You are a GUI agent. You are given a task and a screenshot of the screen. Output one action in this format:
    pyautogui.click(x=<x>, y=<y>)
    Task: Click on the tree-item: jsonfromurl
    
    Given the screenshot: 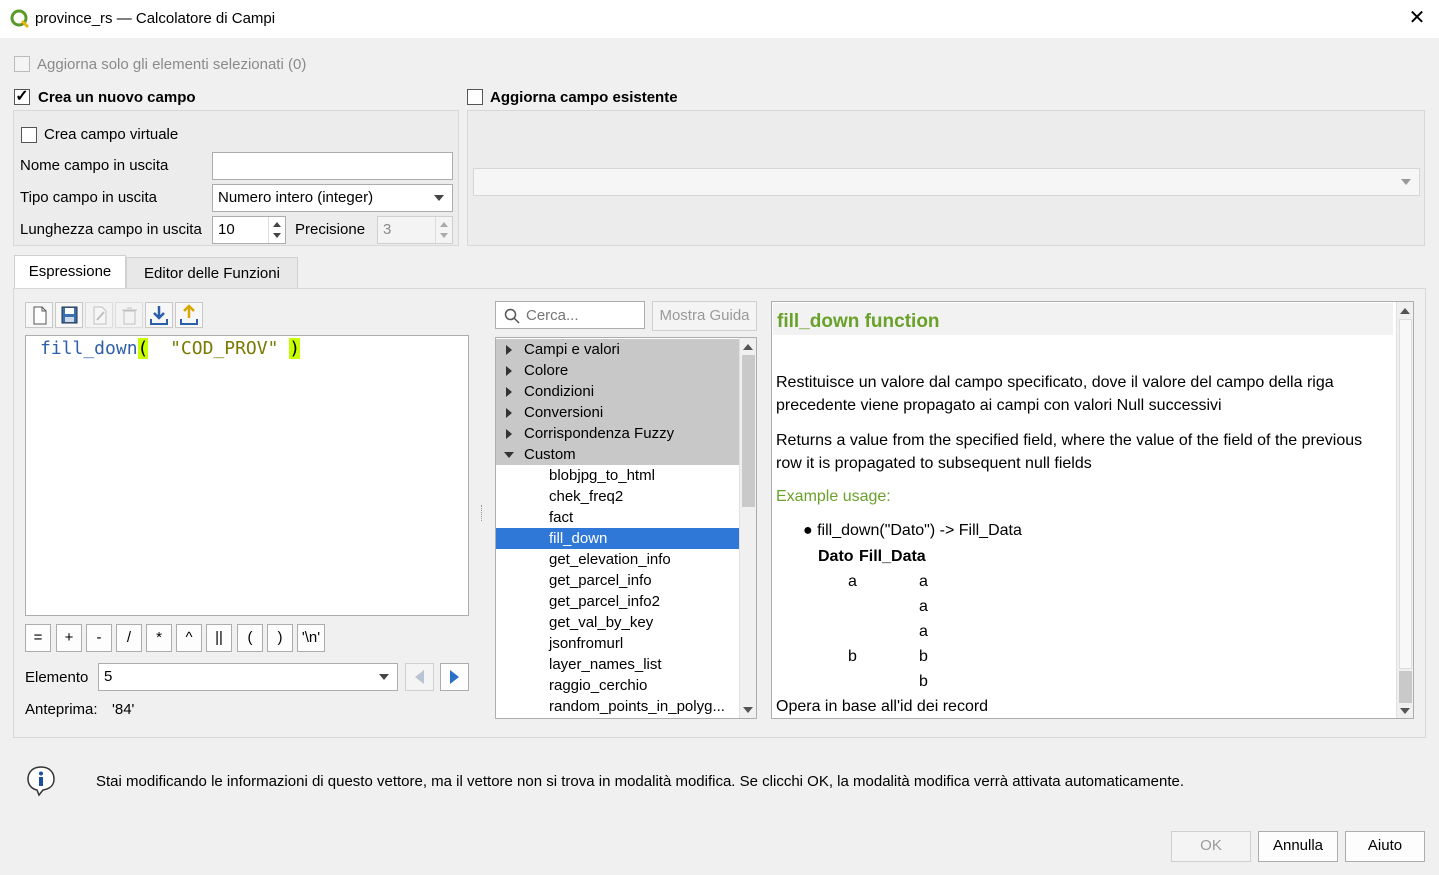 What is the action you would take?
    pyautogui.click(x=617, y=643)
    